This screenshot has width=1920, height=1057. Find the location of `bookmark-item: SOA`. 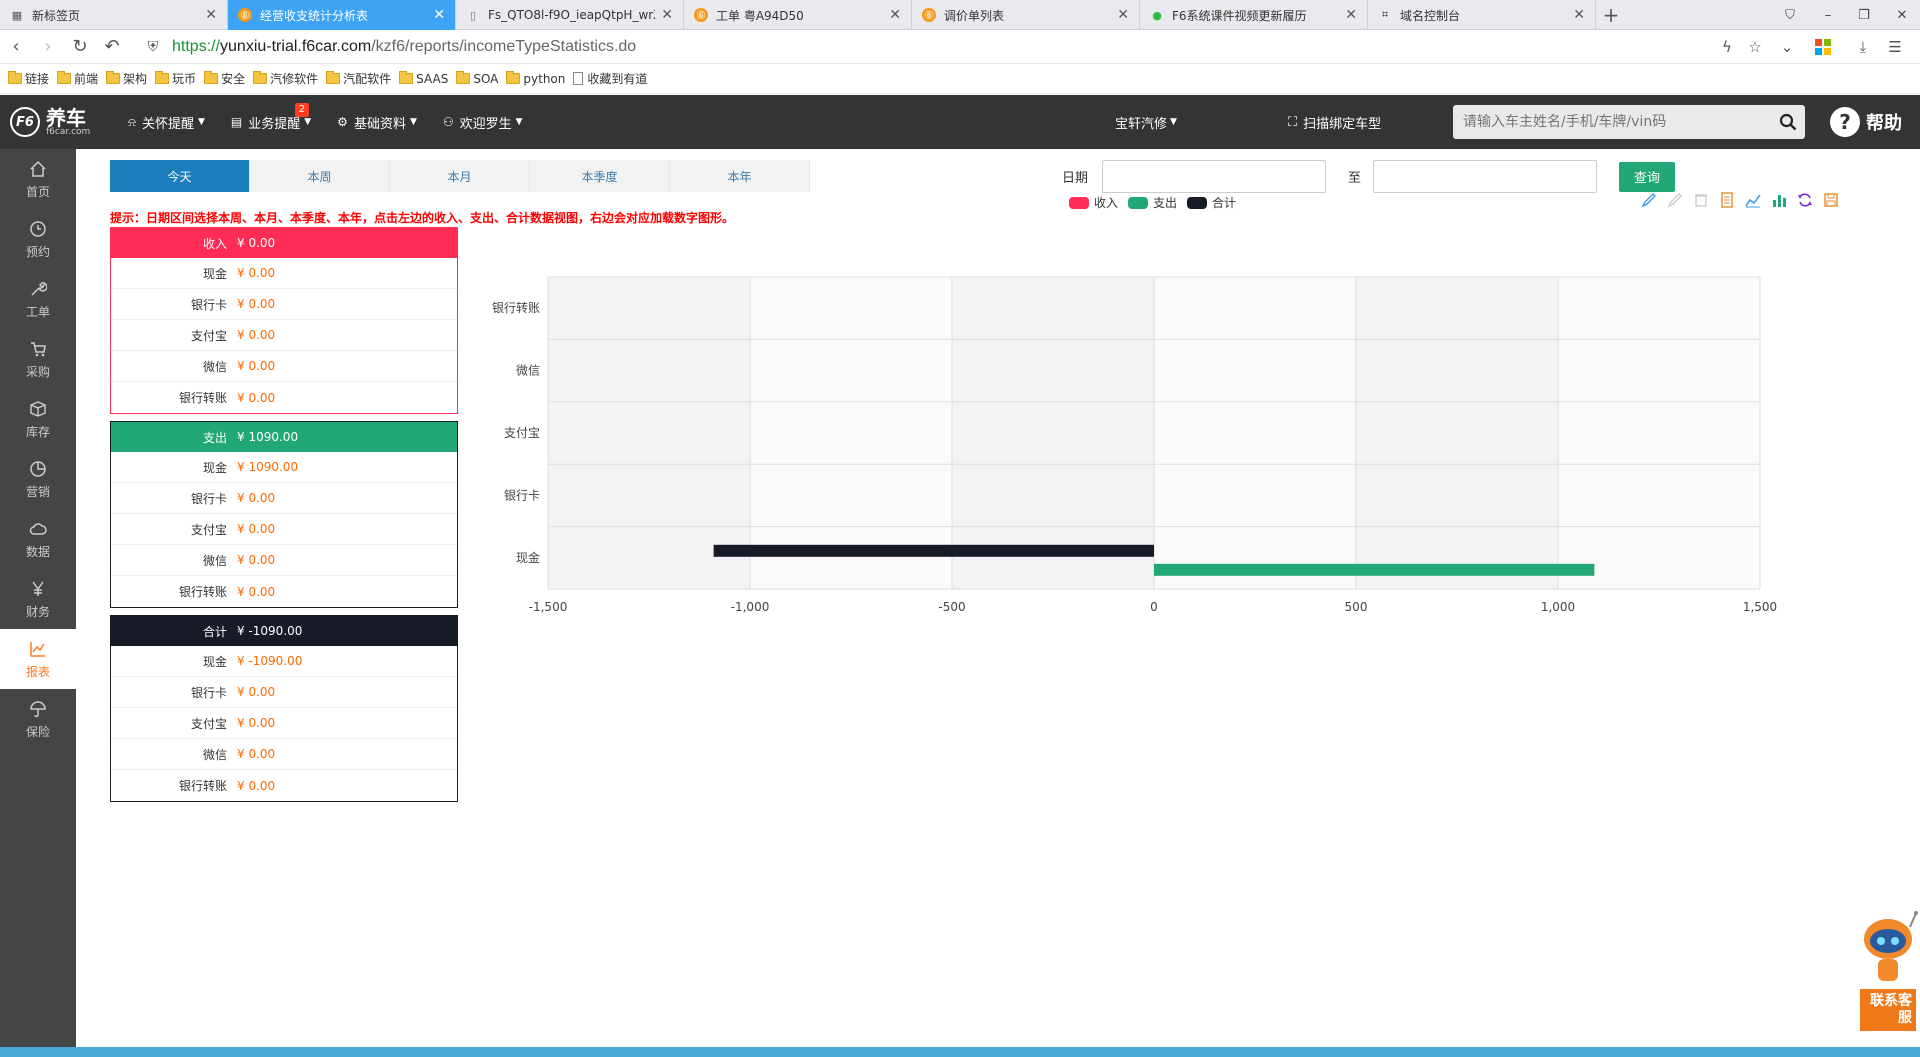

bookmark-item: SOA is located at coordinates (477, 78).